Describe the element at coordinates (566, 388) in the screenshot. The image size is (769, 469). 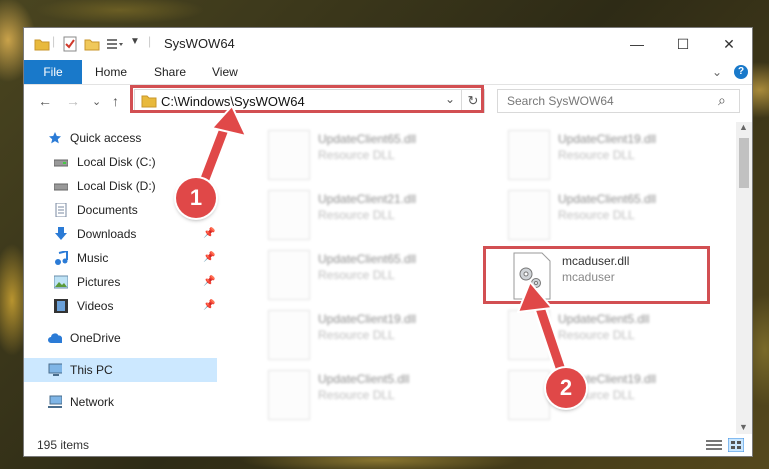
I see `step-2-badge: 2` at that location.